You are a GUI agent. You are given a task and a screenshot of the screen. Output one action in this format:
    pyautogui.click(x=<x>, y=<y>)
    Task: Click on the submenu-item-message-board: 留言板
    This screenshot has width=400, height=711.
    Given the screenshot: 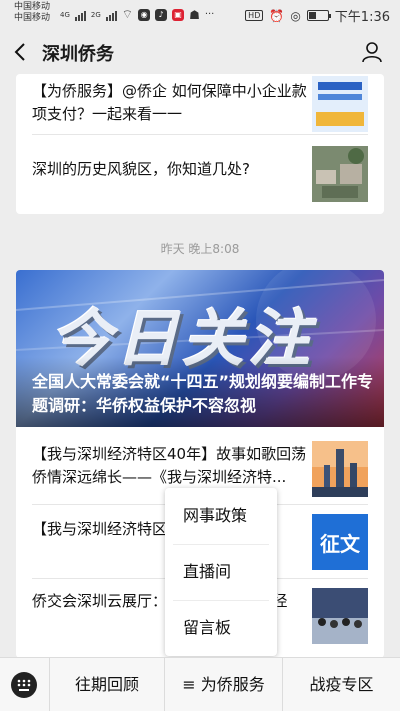 What is the action you would take?
    pyautogui.click(x=221, y=628)
    